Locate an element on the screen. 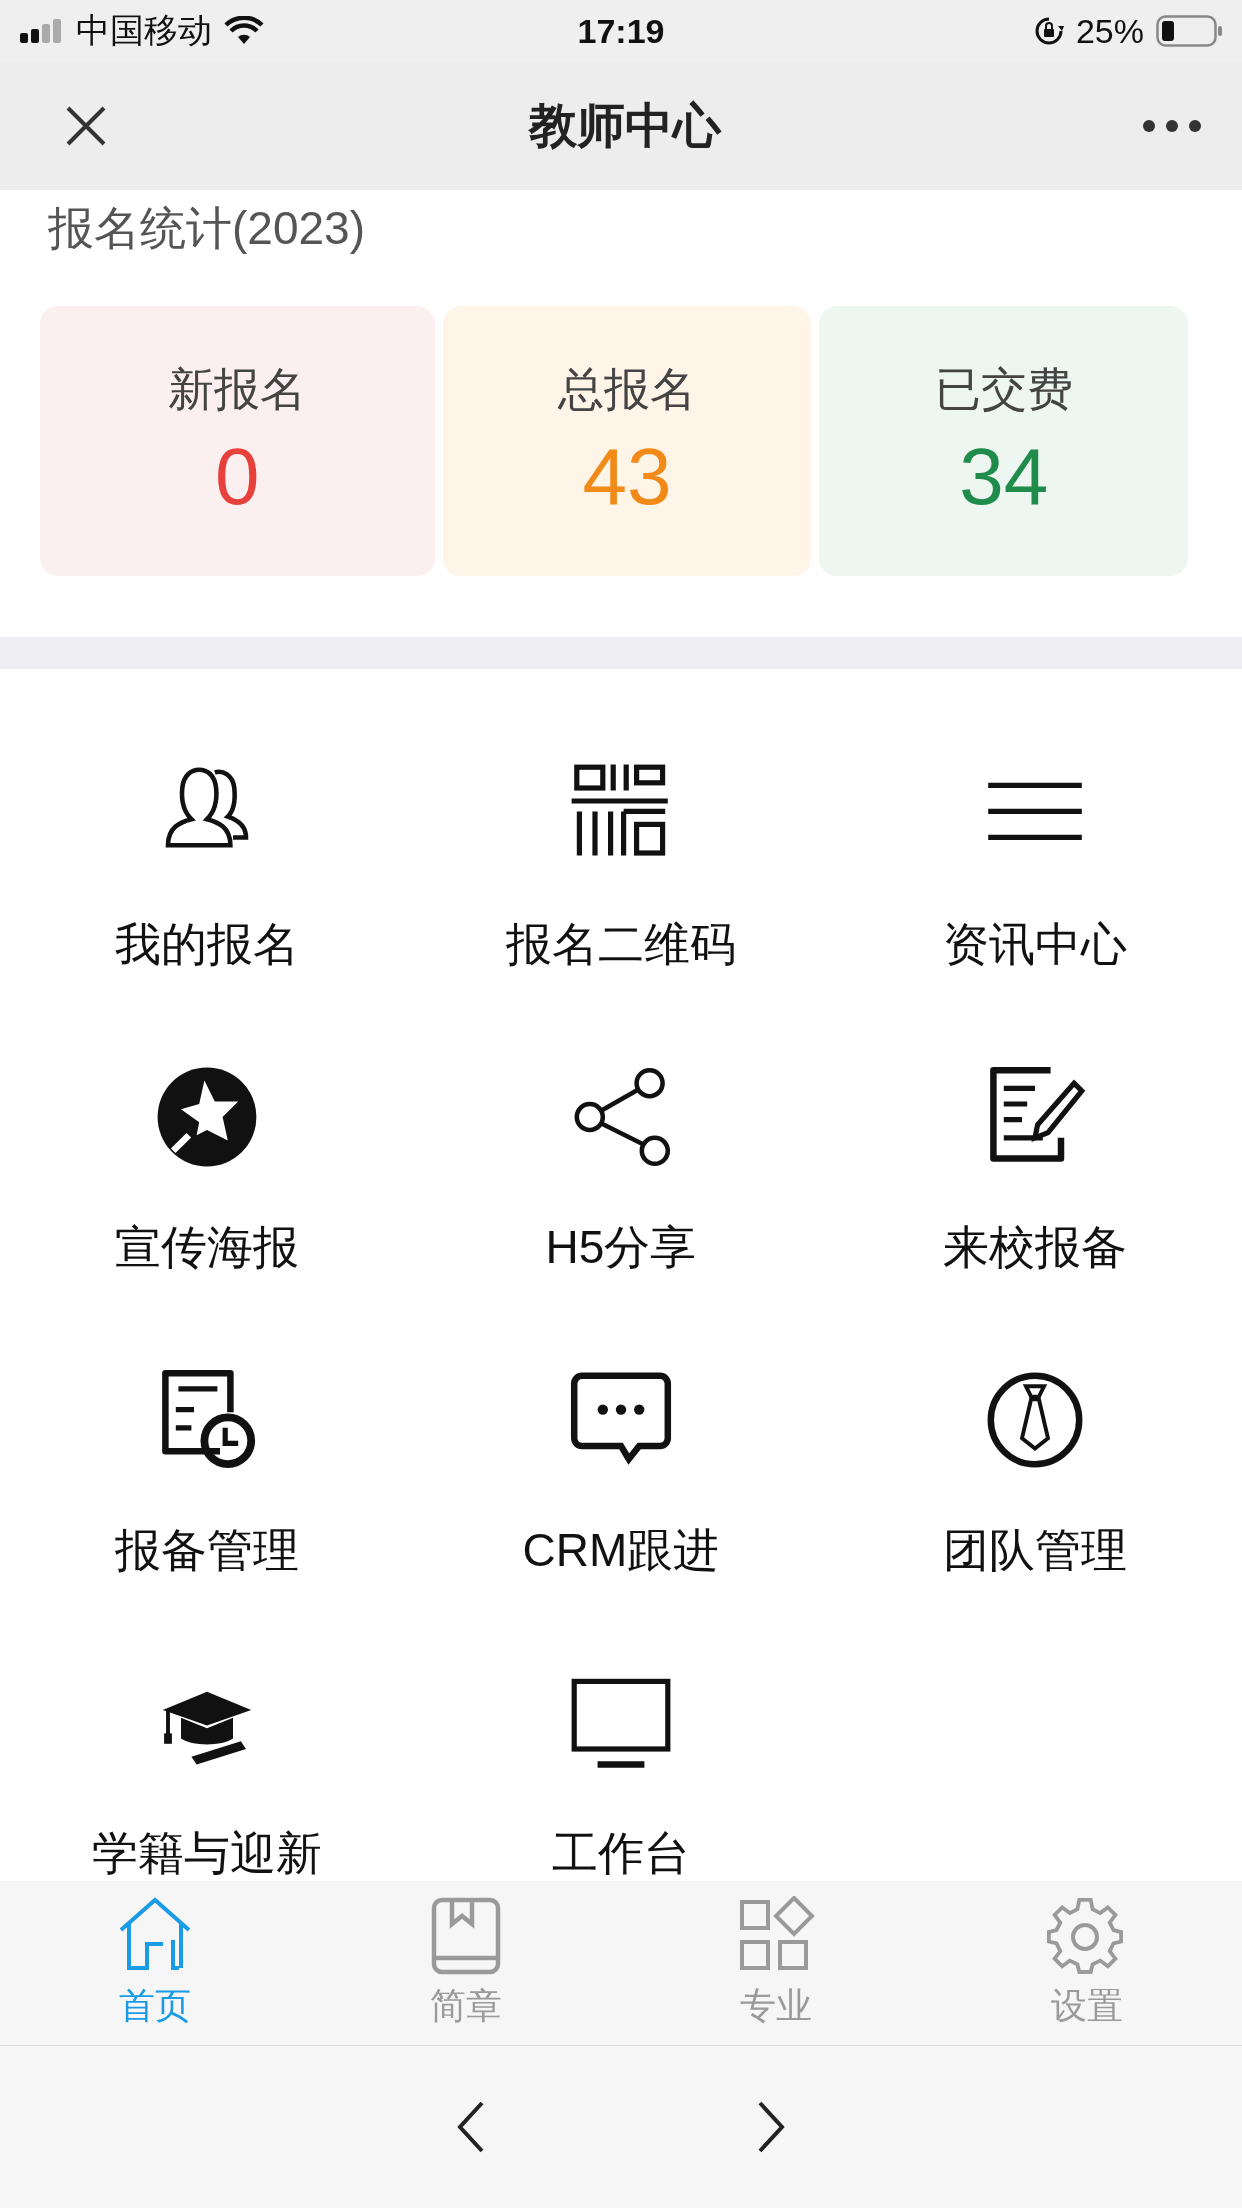  stat-label: 新报名 is located at coordinates (237, 389).